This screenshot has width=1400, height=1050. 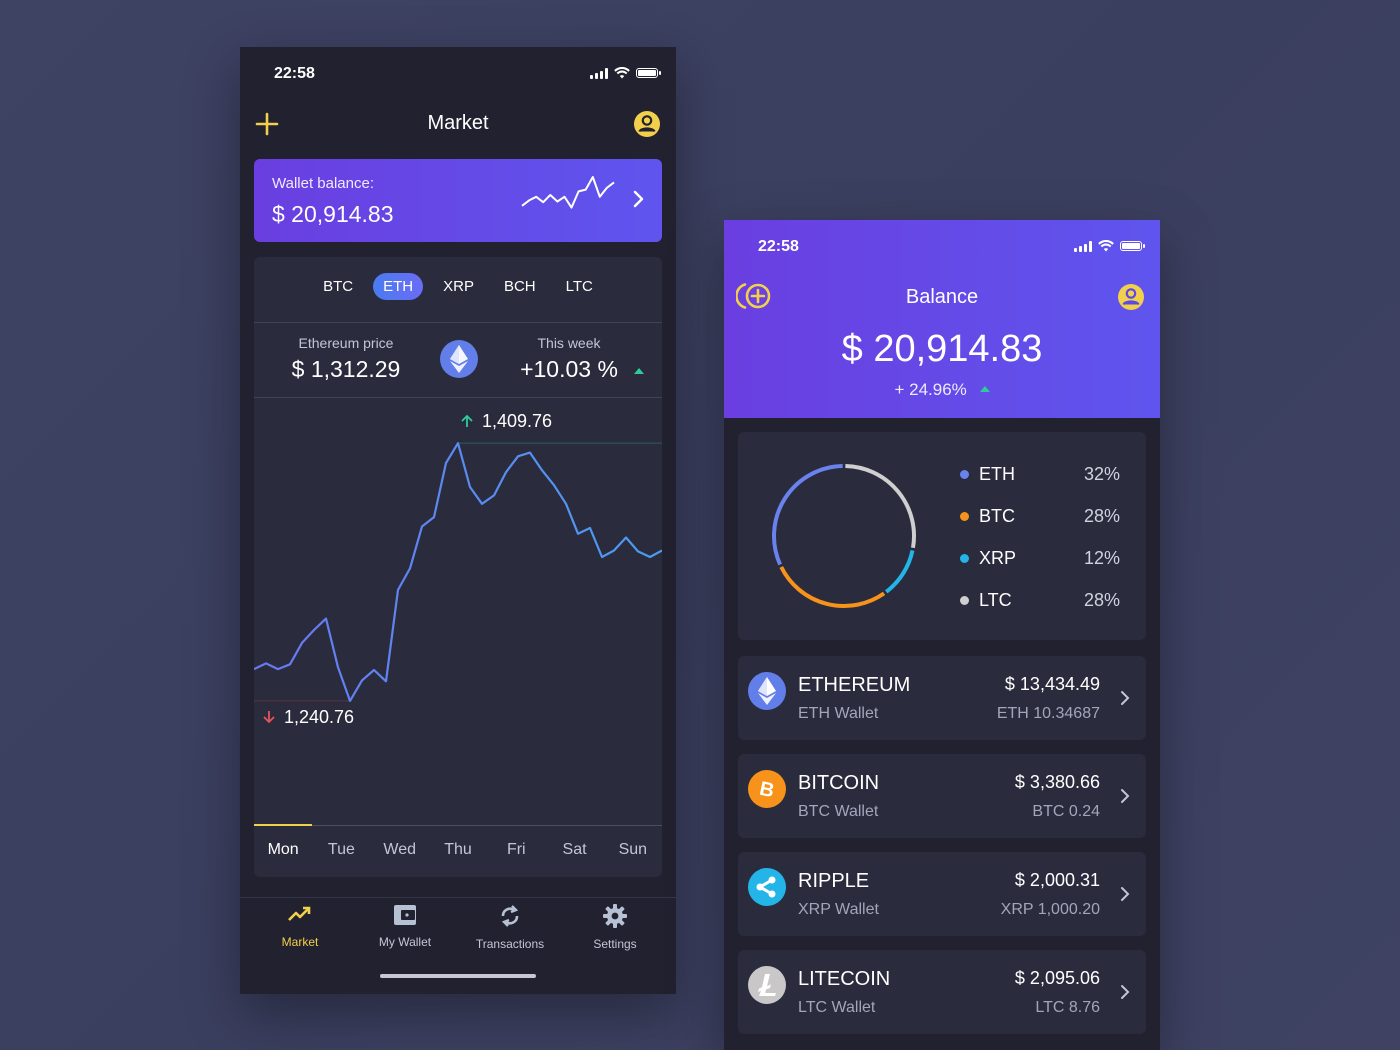 What do you see at coordinates (942, 319) in the screenshot?
I see `balance-header: 22:58 Balance $ 20,914.83 + 24.96%` at bounding box center [942, 319].